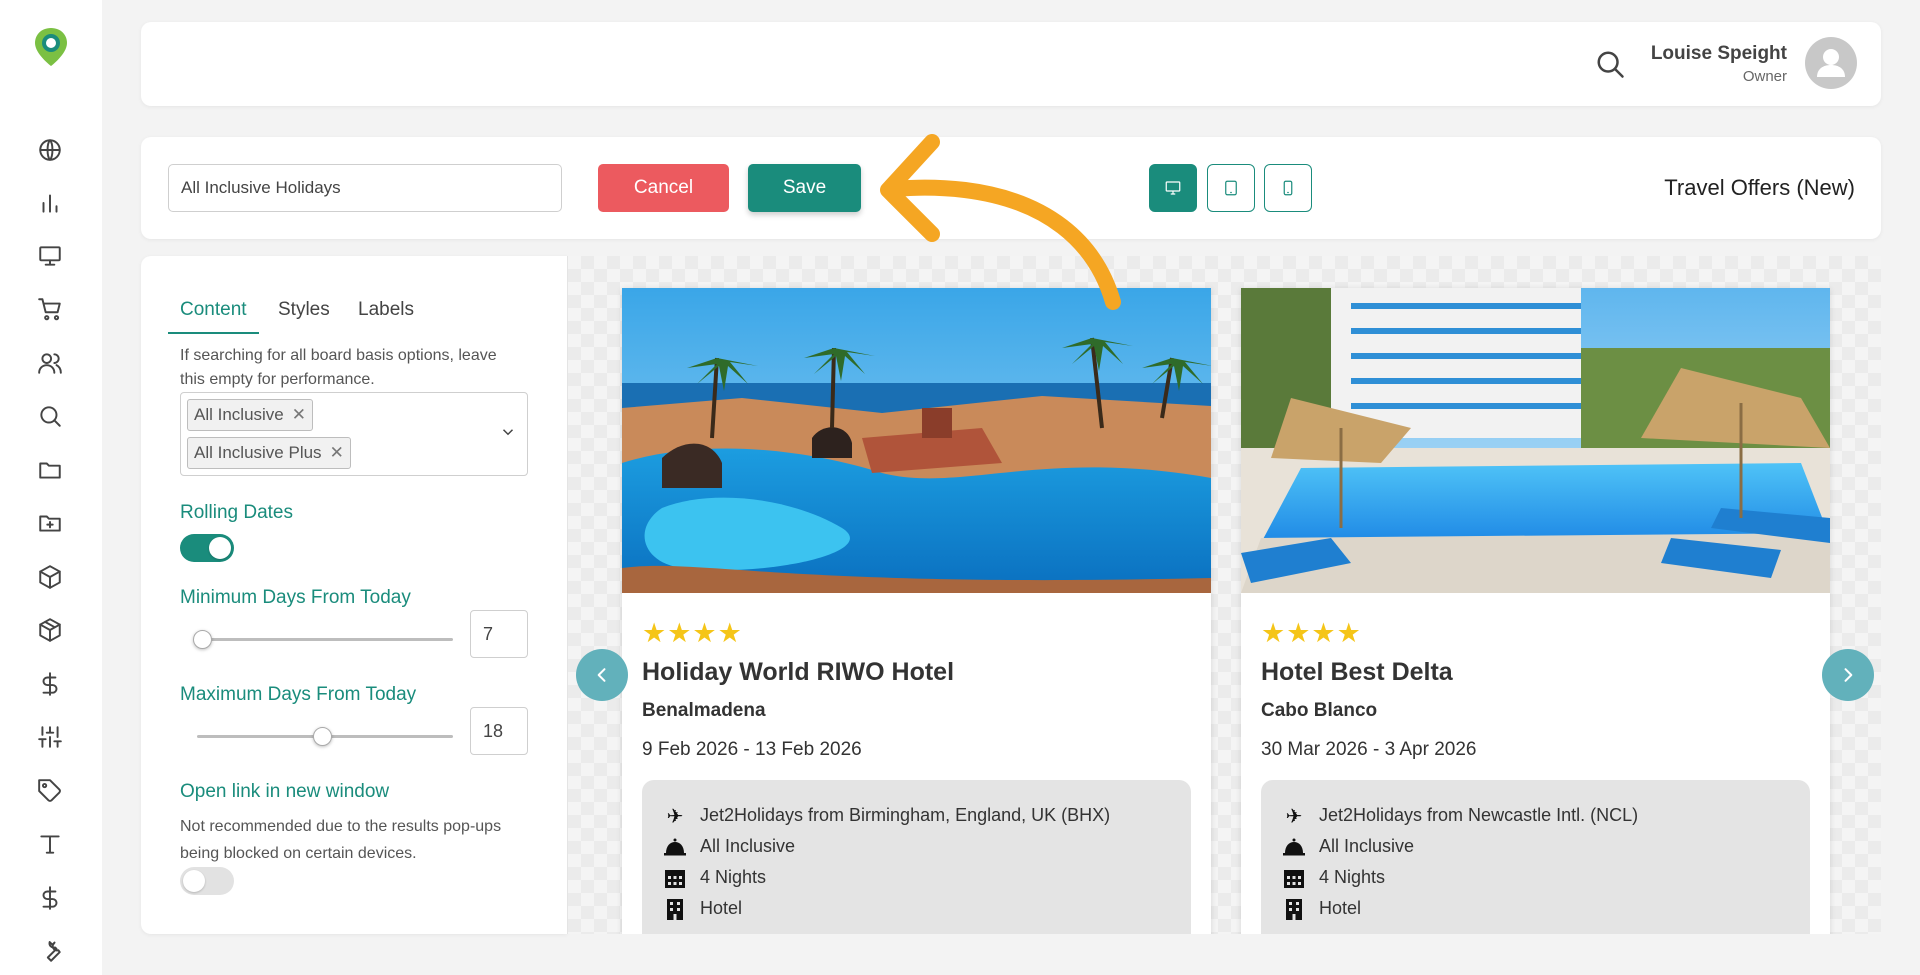 This screenshot has width=1920, height=975. What do you see at coordinates (213, 314) in the screenshot?
I see `tab-content: Content` at bounding box center [213, 314].